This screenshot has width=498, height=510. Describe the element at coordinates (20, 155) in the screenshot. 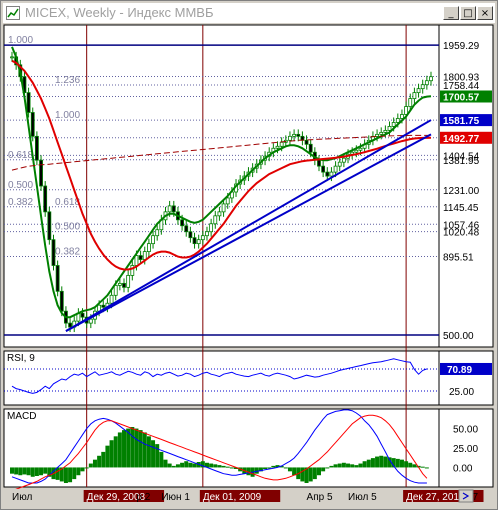

I see `fib-level-label: 0.618` at that location.